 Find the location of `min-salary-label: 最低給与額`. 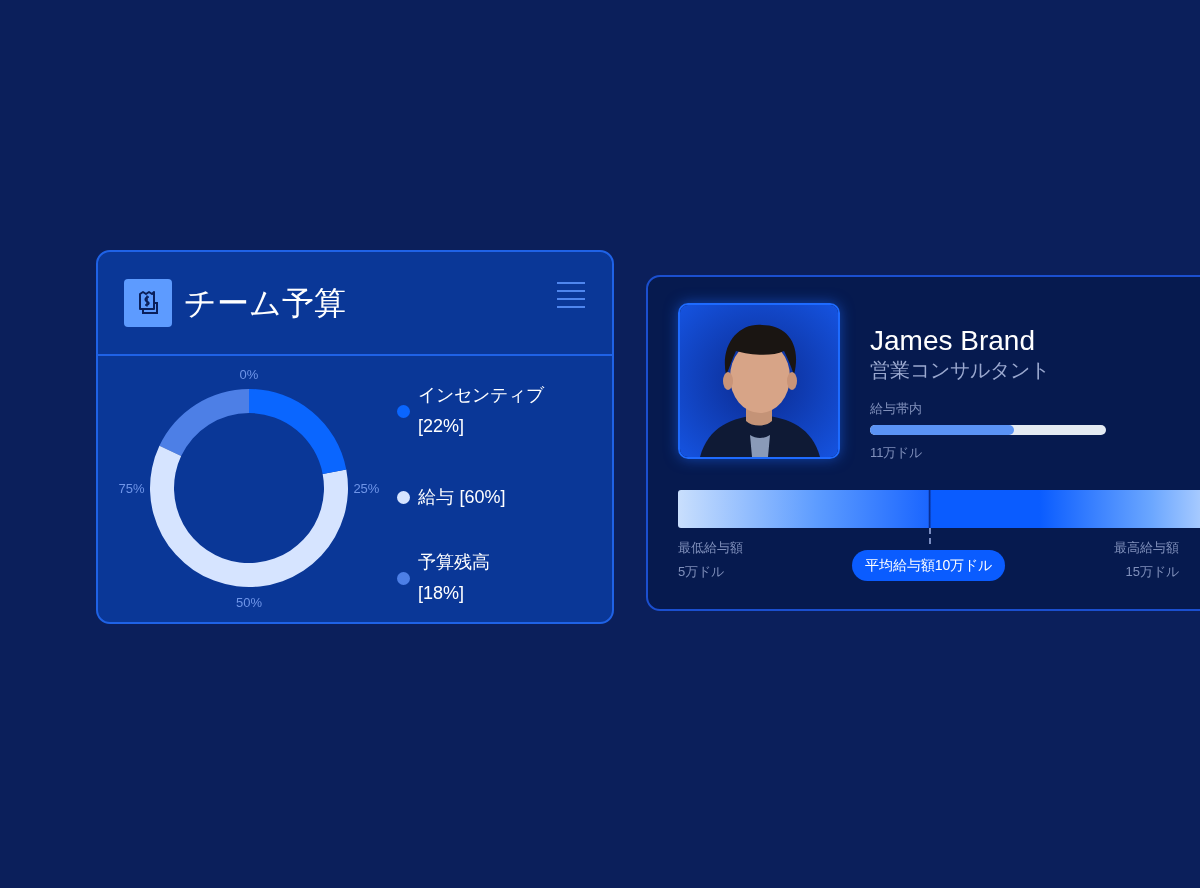

min-salary-label: 最低給与額 is located at coordinates (711, 548).